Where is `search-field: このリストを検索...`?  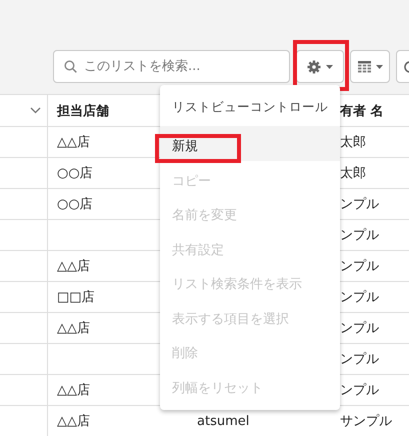 search-field: このリストを検索... is located at coordinates (171, 66).